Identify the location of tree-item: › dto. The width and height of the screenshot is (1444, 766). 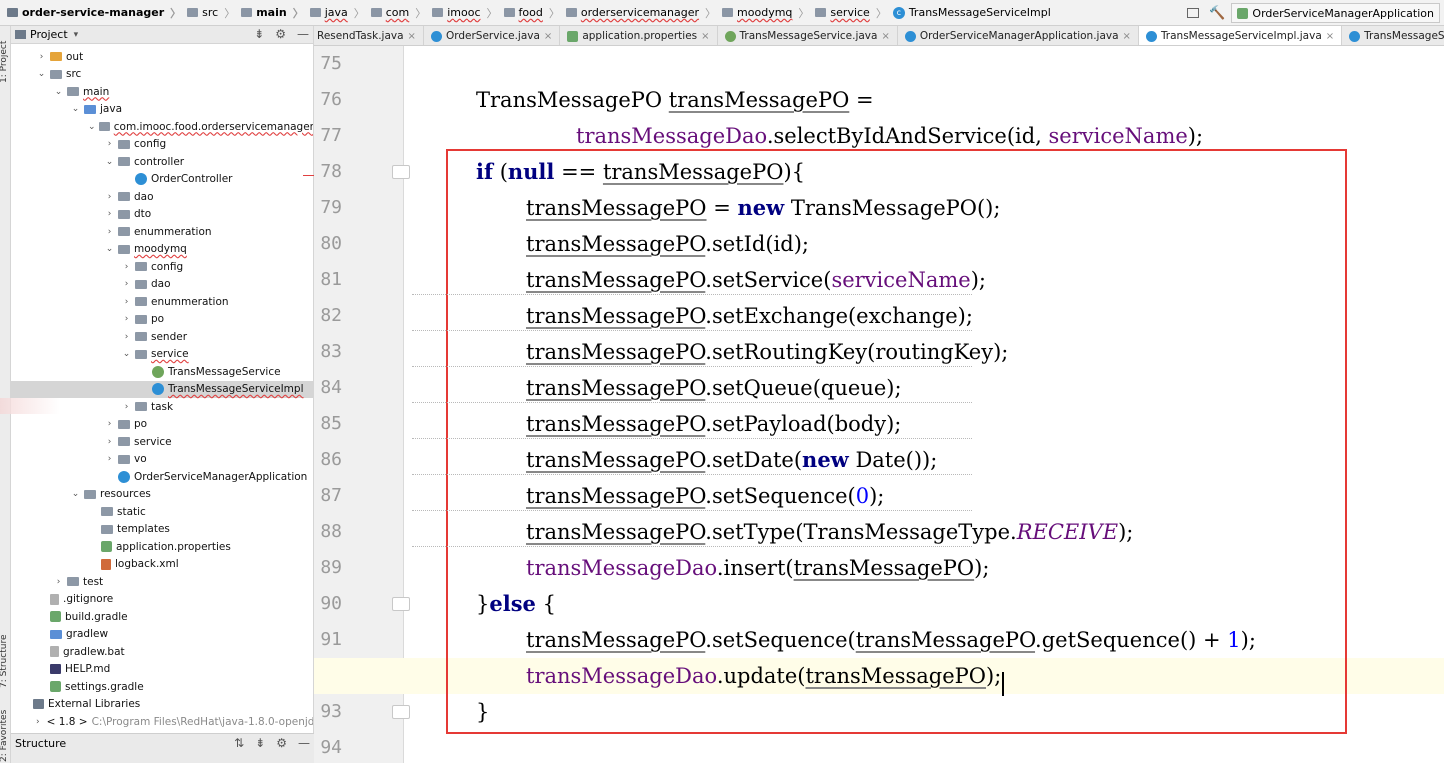
(162, 214).